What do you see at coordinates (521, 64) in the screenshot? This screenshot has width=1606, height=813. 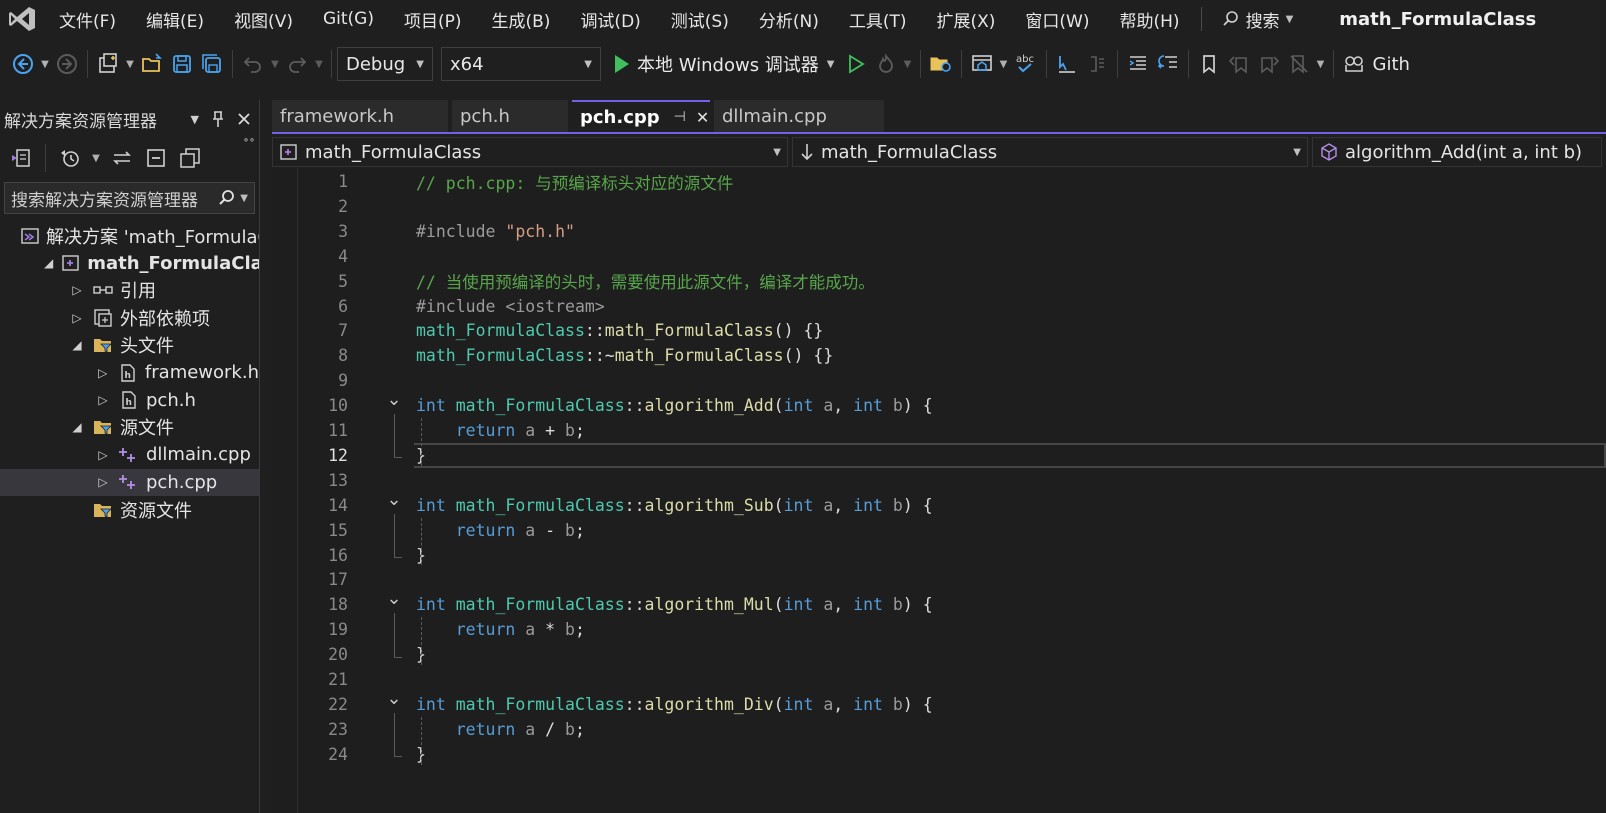 I see `platform-dropdown: x64 ▼` at bounding box center [521, 64].